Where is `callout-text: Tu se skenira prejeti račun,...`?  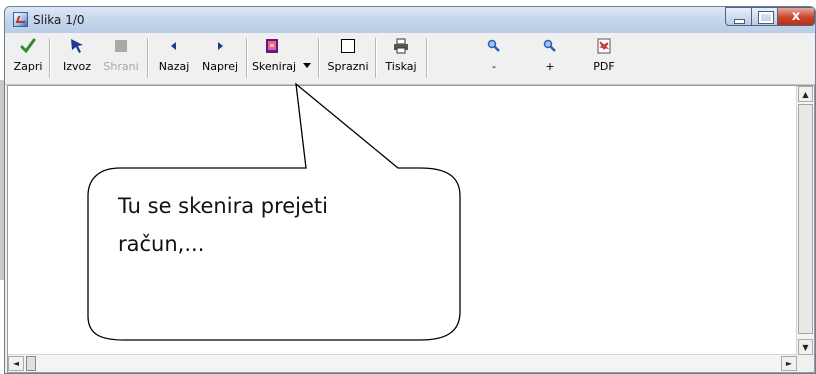
callout-text: Tu se skenira prejeti račun,... is located at coordinates (278, 225).